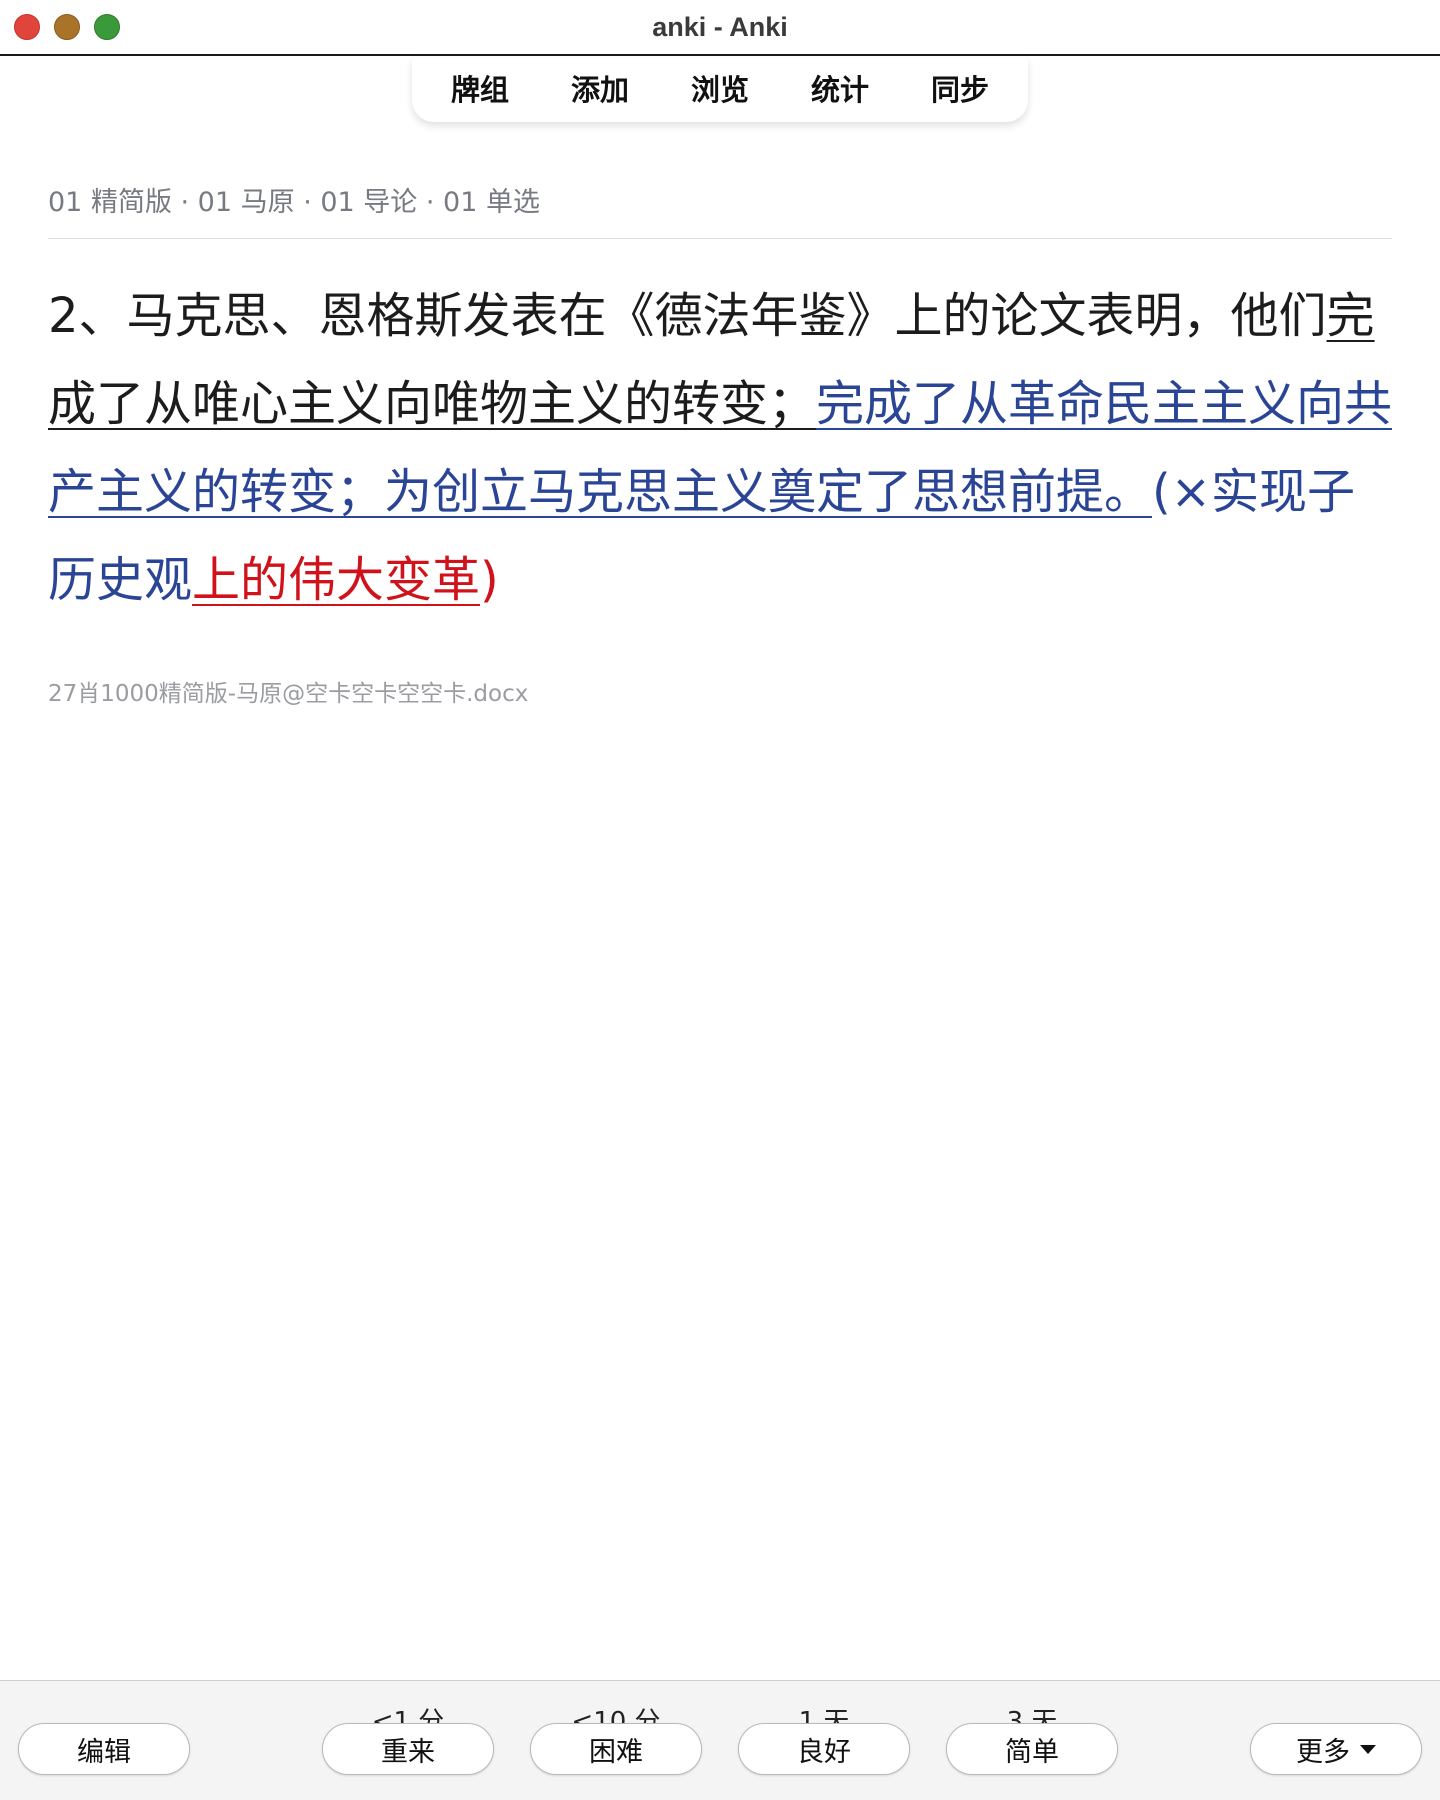 The width and height of the screenshot is (1440, 1800). What do you see at coordinates (616, 1749) in the screenshot?
I see `hard-button: 困难` at bounding box center [616, 1749].